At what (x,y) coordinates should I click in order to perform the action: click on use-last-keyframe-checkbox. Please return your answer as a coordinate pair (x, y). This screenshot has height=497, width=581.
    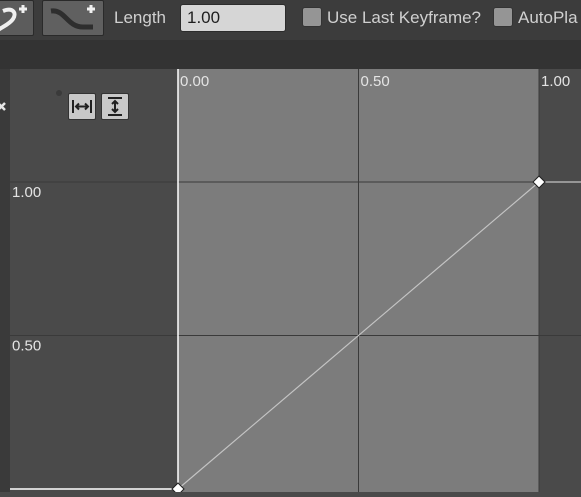
    Looking at the image, I should click on (312, 17).